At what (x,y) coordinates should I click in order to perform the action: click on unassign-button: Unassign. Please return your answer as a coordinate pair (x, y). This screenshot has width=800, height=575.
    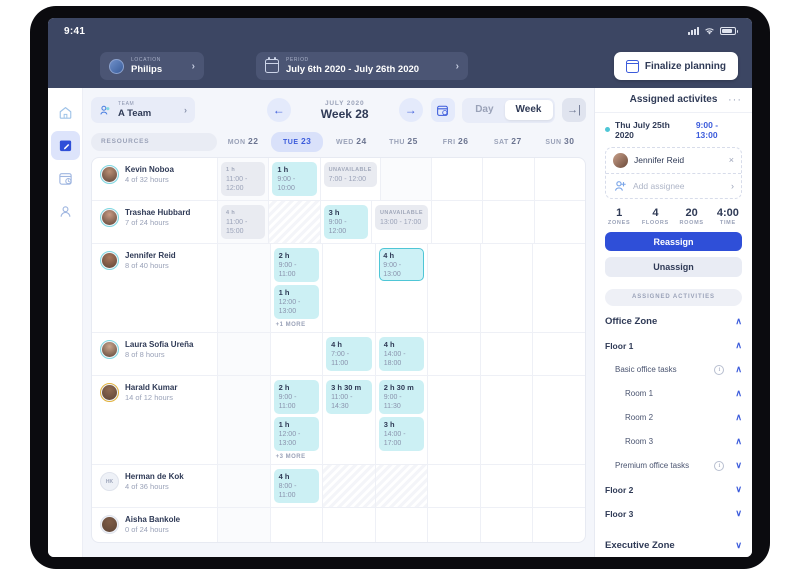
    Looking at the image, I should click on (673, 267).